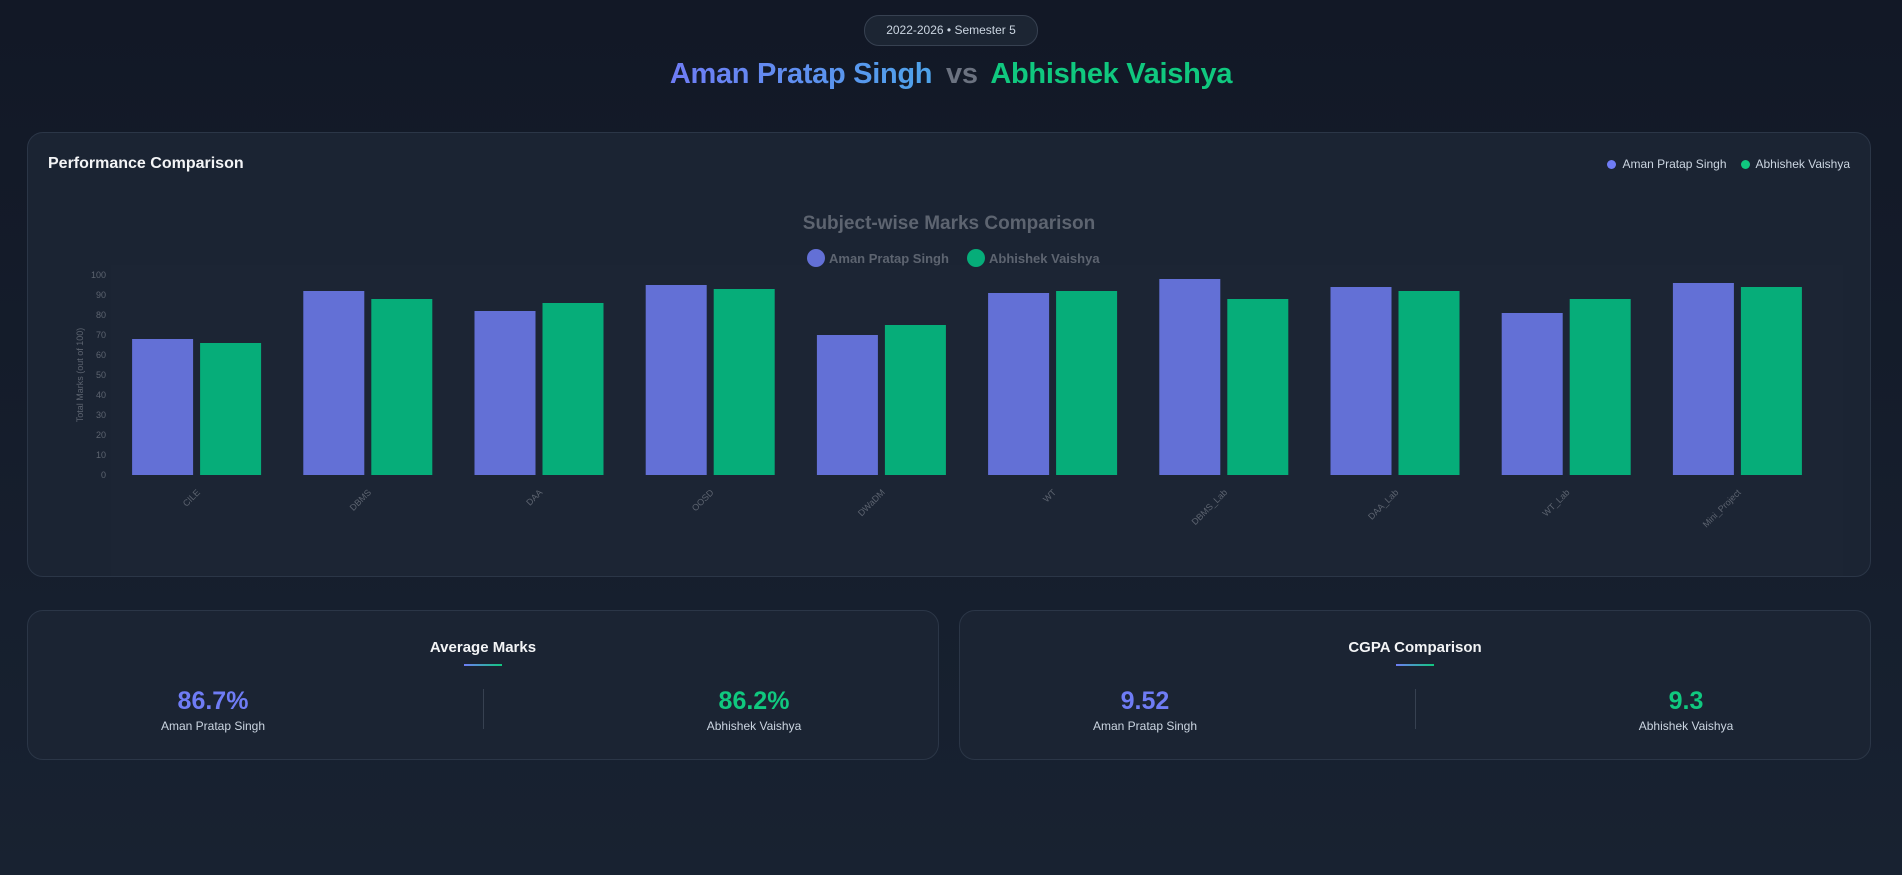 The height and width of the screenshot is (875, 1902). What do you see at coordinates (101, 375) in the screenshot?
I see `y-tick-label: 50` at bounding box center [101, 375].